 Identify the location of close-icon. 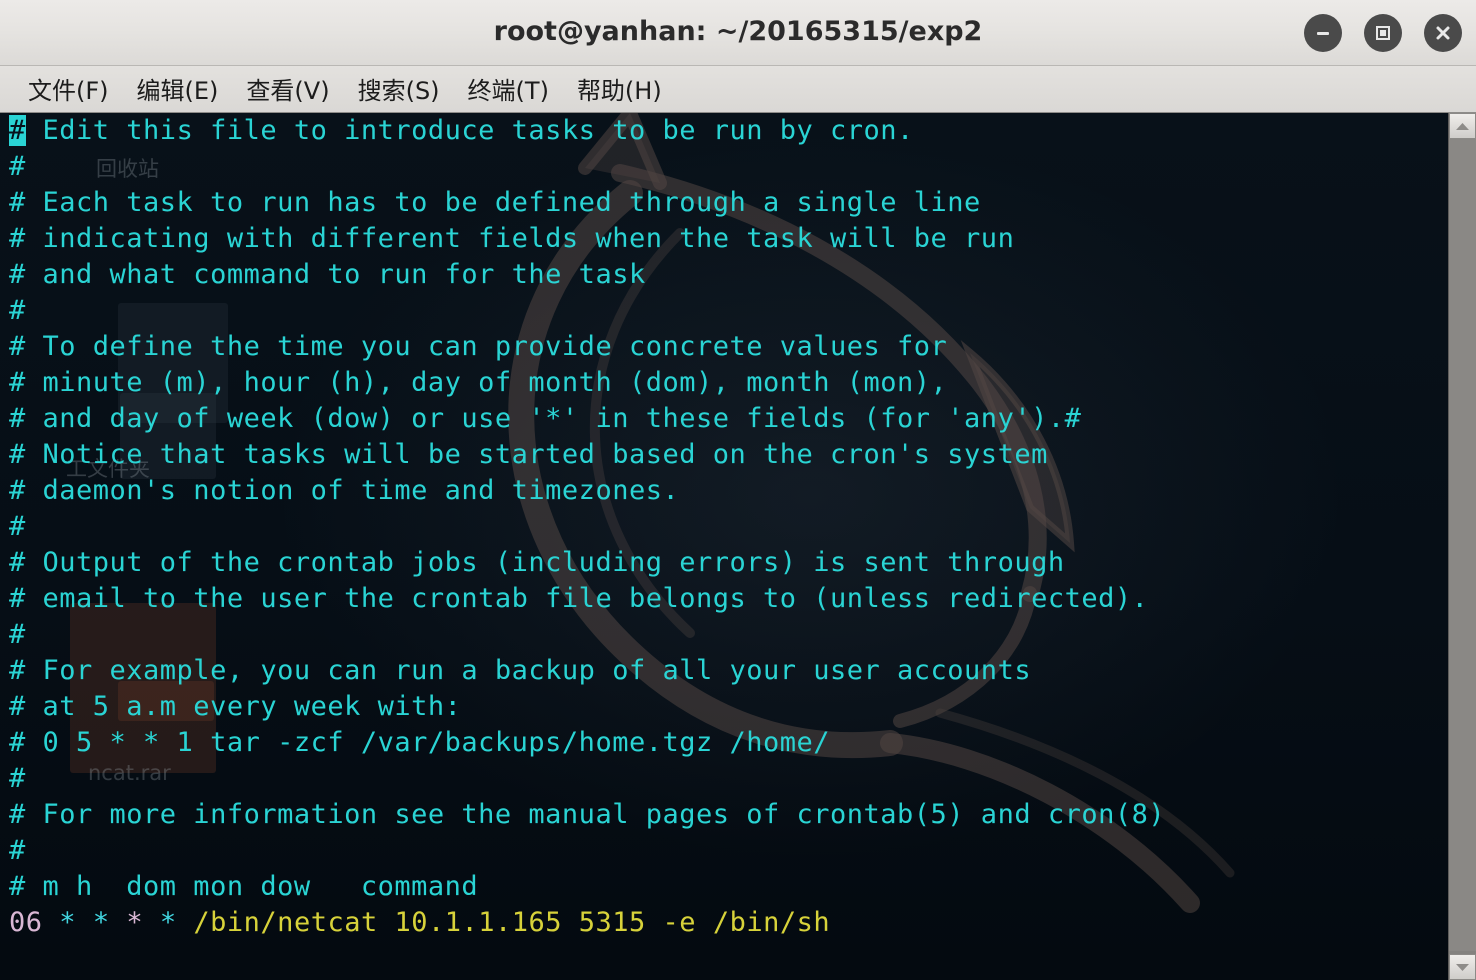
(1443, 33).